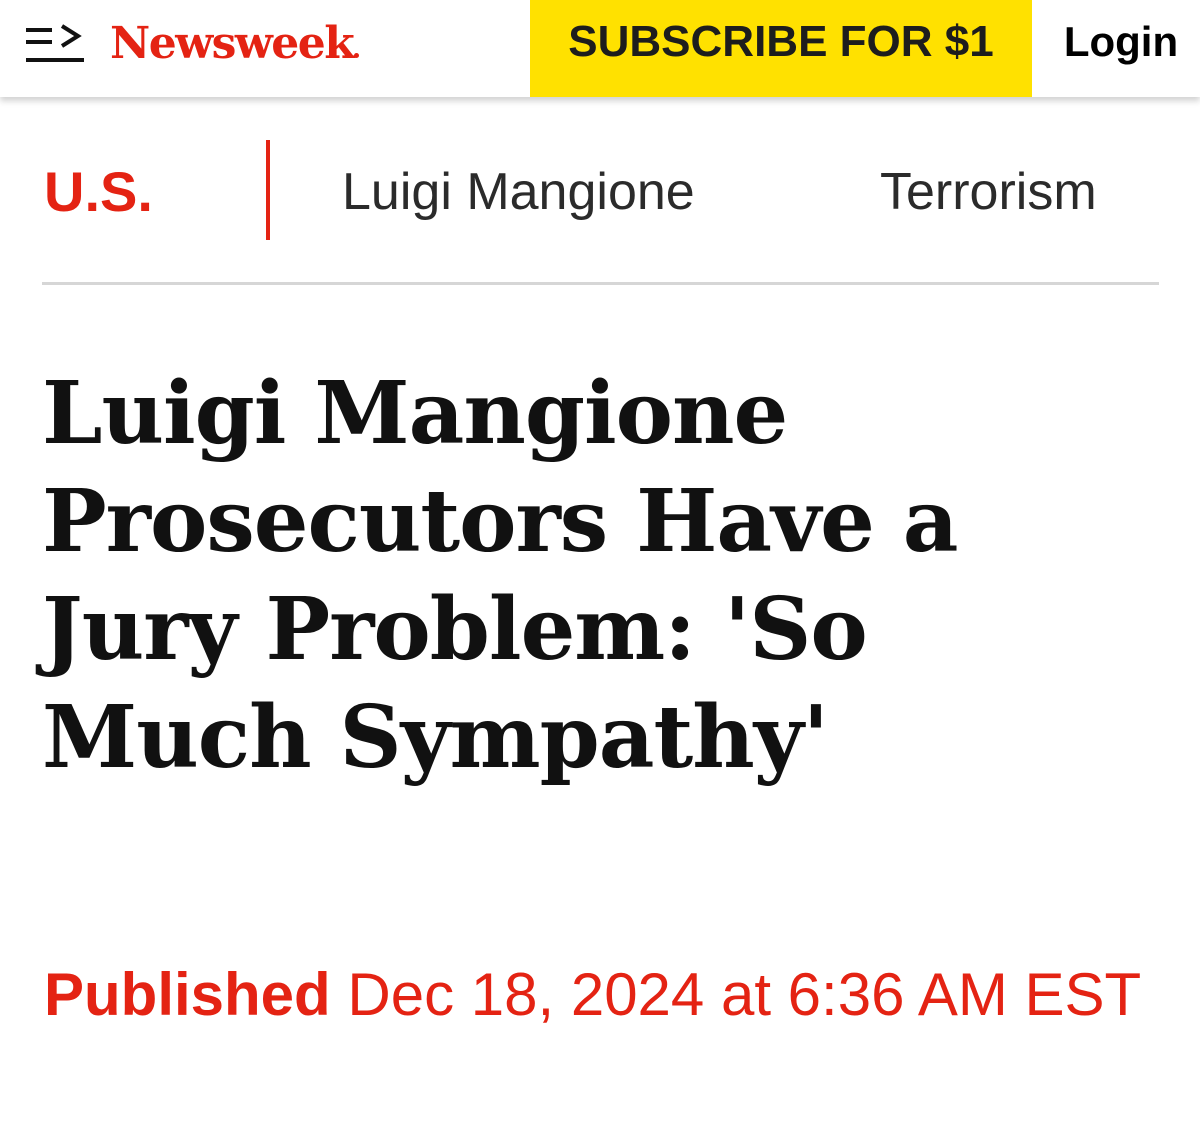 This screenshot has width=1200, height=1142. Describe the element at coordinates (232, 43) in the screenshot. I see `logo-text: Newsweek` at that location.